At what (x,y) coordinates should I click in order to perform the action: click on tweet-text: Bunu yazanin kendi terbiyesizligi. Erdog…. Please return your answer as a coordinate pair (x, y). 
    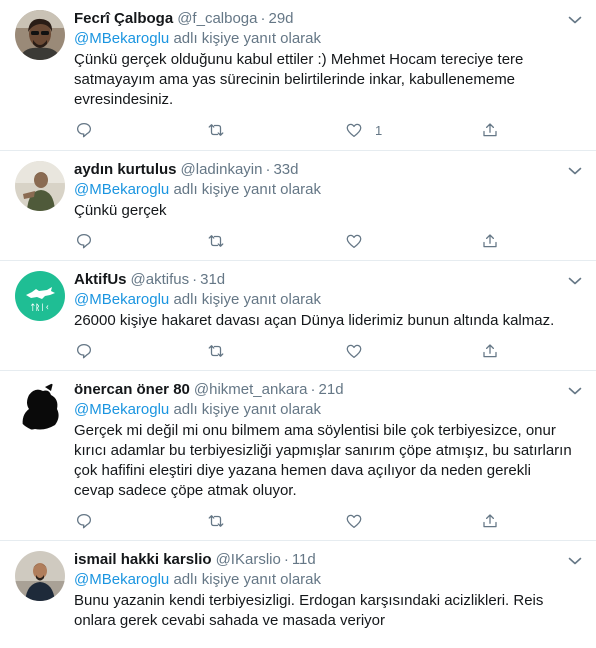
    Looking at the image, I should click on (309, 610).